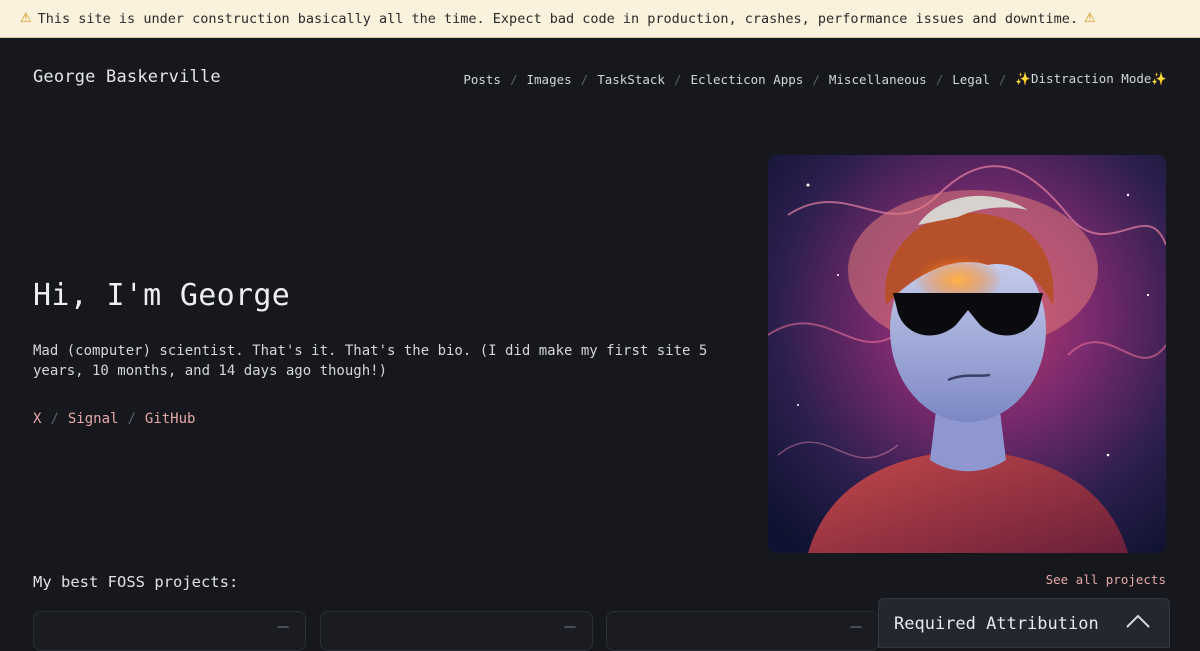 The height and width of the screenshot is (651, 1200). I want to click on site-title: George Baskerville, so click(127, 77).